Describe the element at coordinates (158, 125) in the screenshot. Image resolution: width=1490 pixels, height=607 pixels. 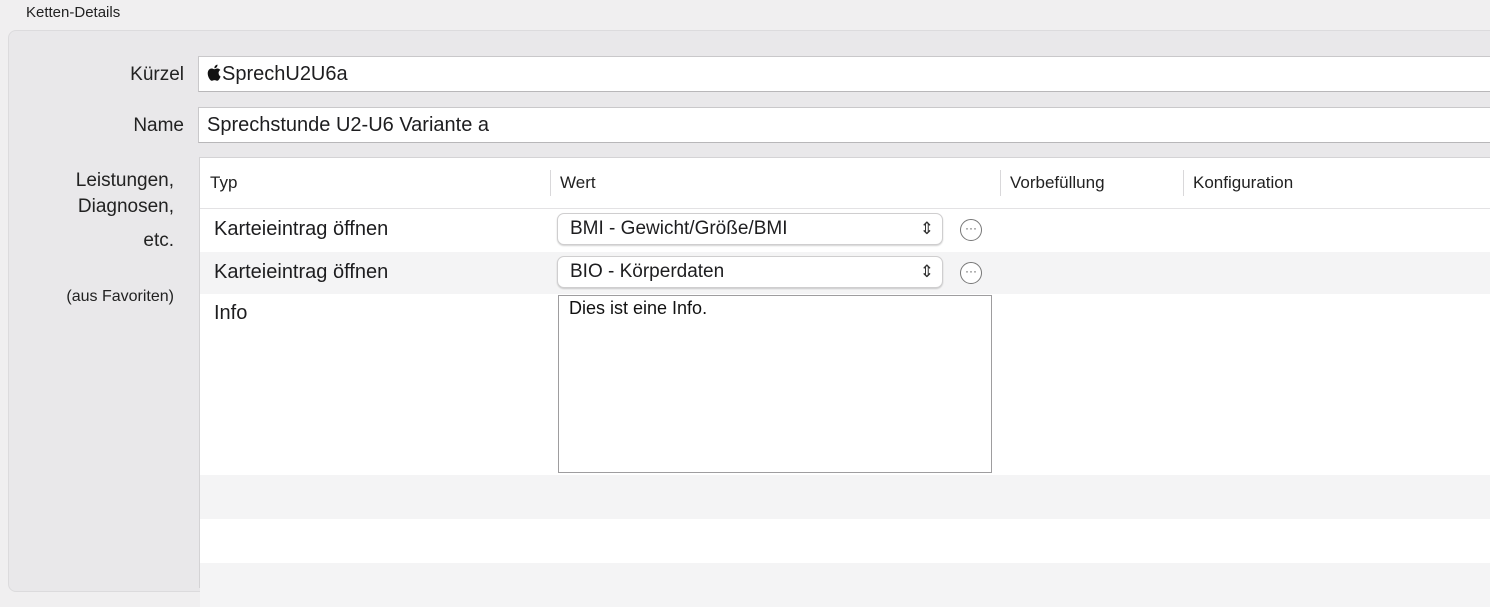
I see `name-label: Name` at that location.